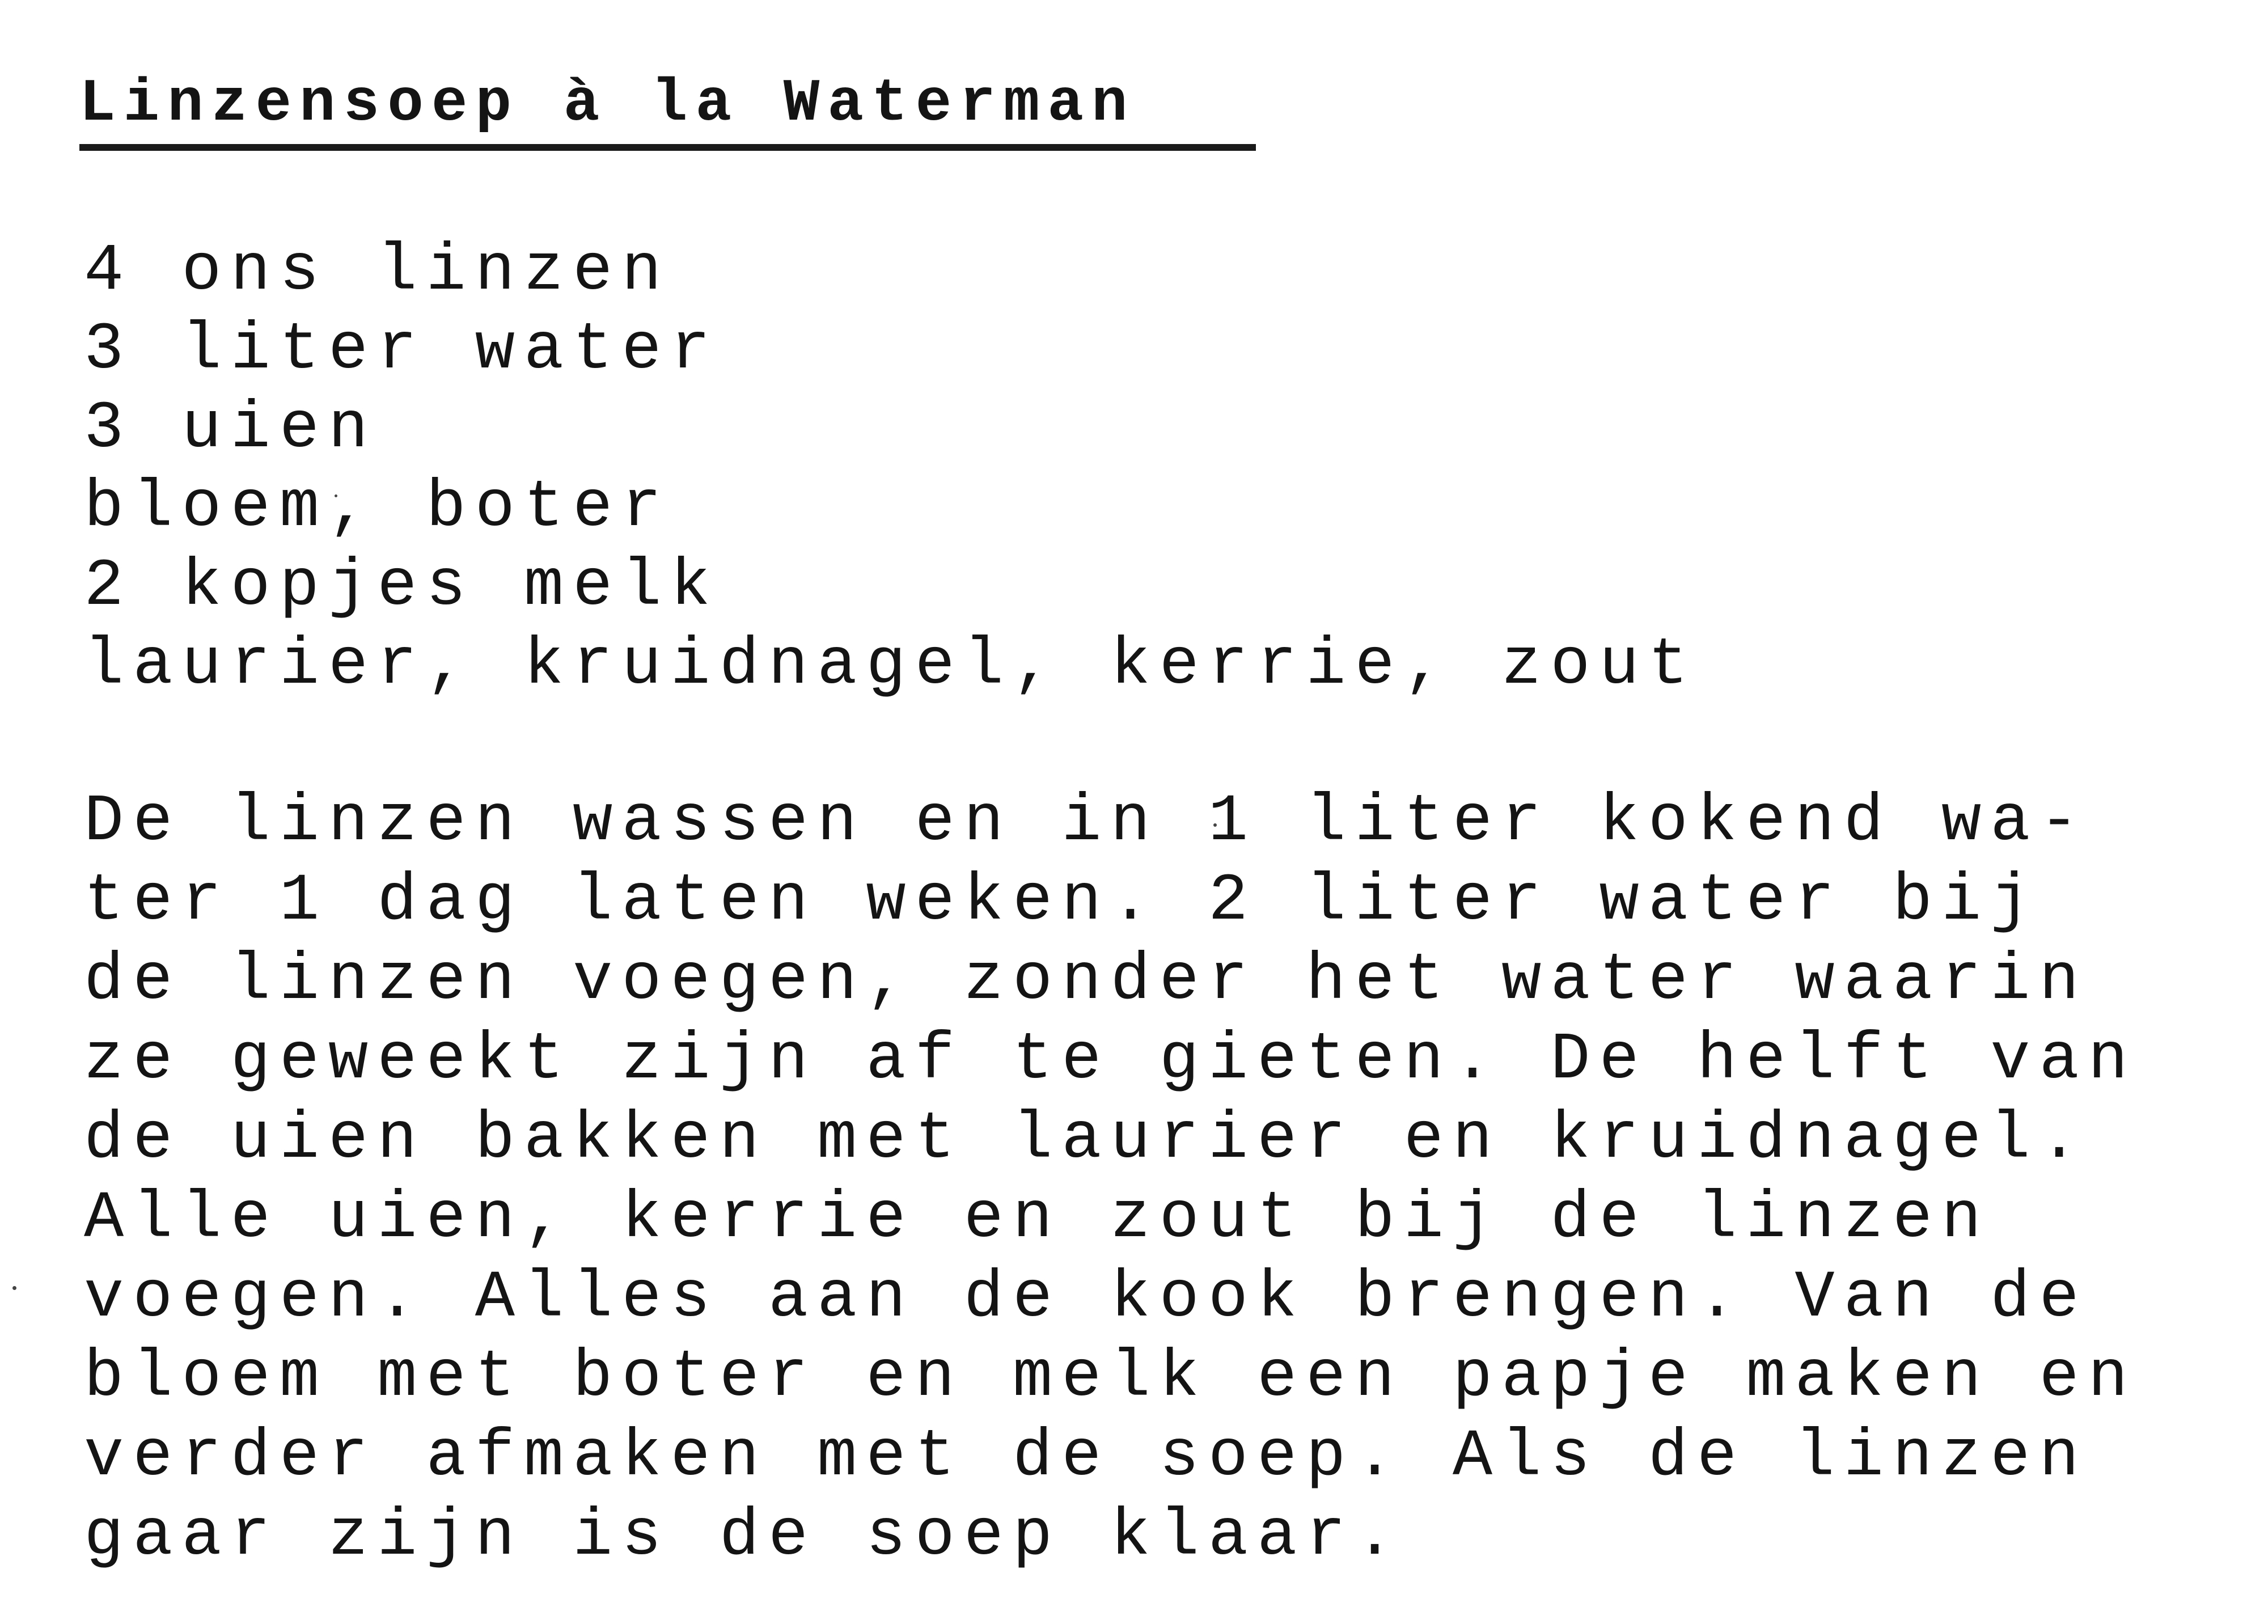 The image size is (2268, 1624). Describe the element at coordinates (402, 586) in the screenshot. I see `ingredient-item: 2 kopjes melk` at that location.